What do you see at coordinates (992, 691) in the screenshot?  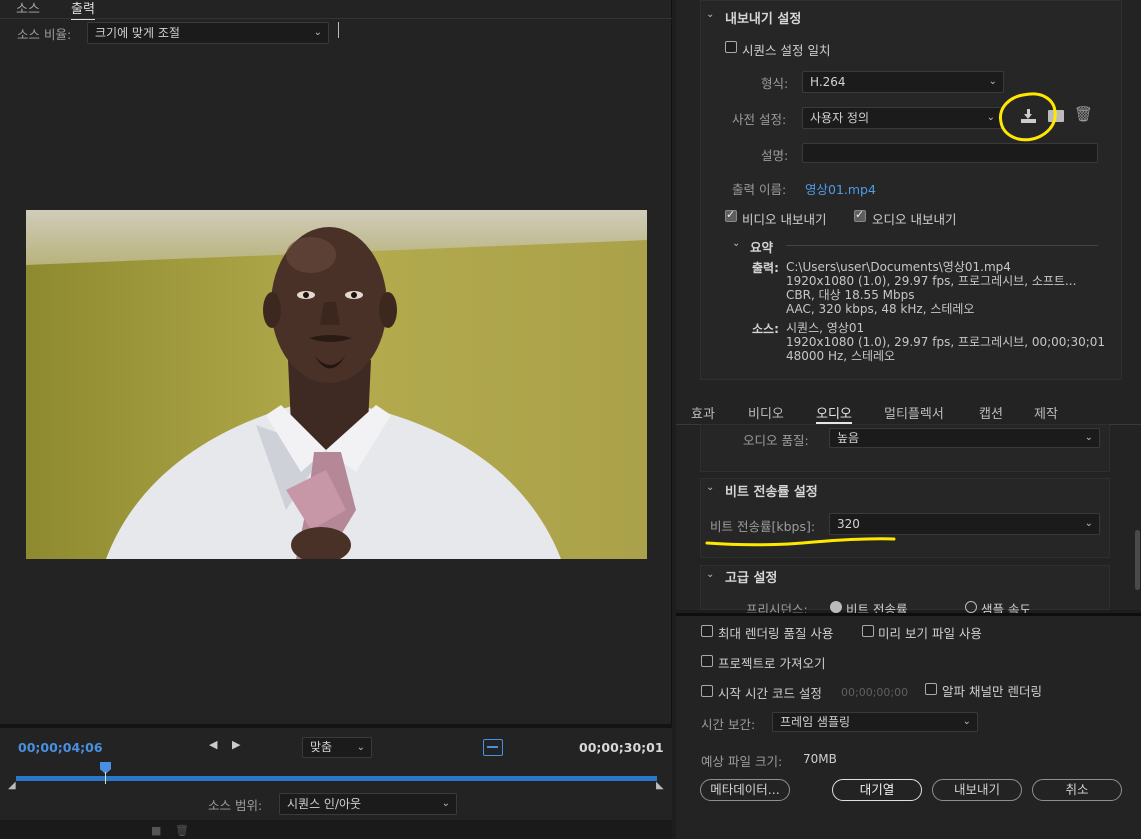 I see `alpha-only-label: 알파 채널만 렌더링` at bounding box center [992, 691].